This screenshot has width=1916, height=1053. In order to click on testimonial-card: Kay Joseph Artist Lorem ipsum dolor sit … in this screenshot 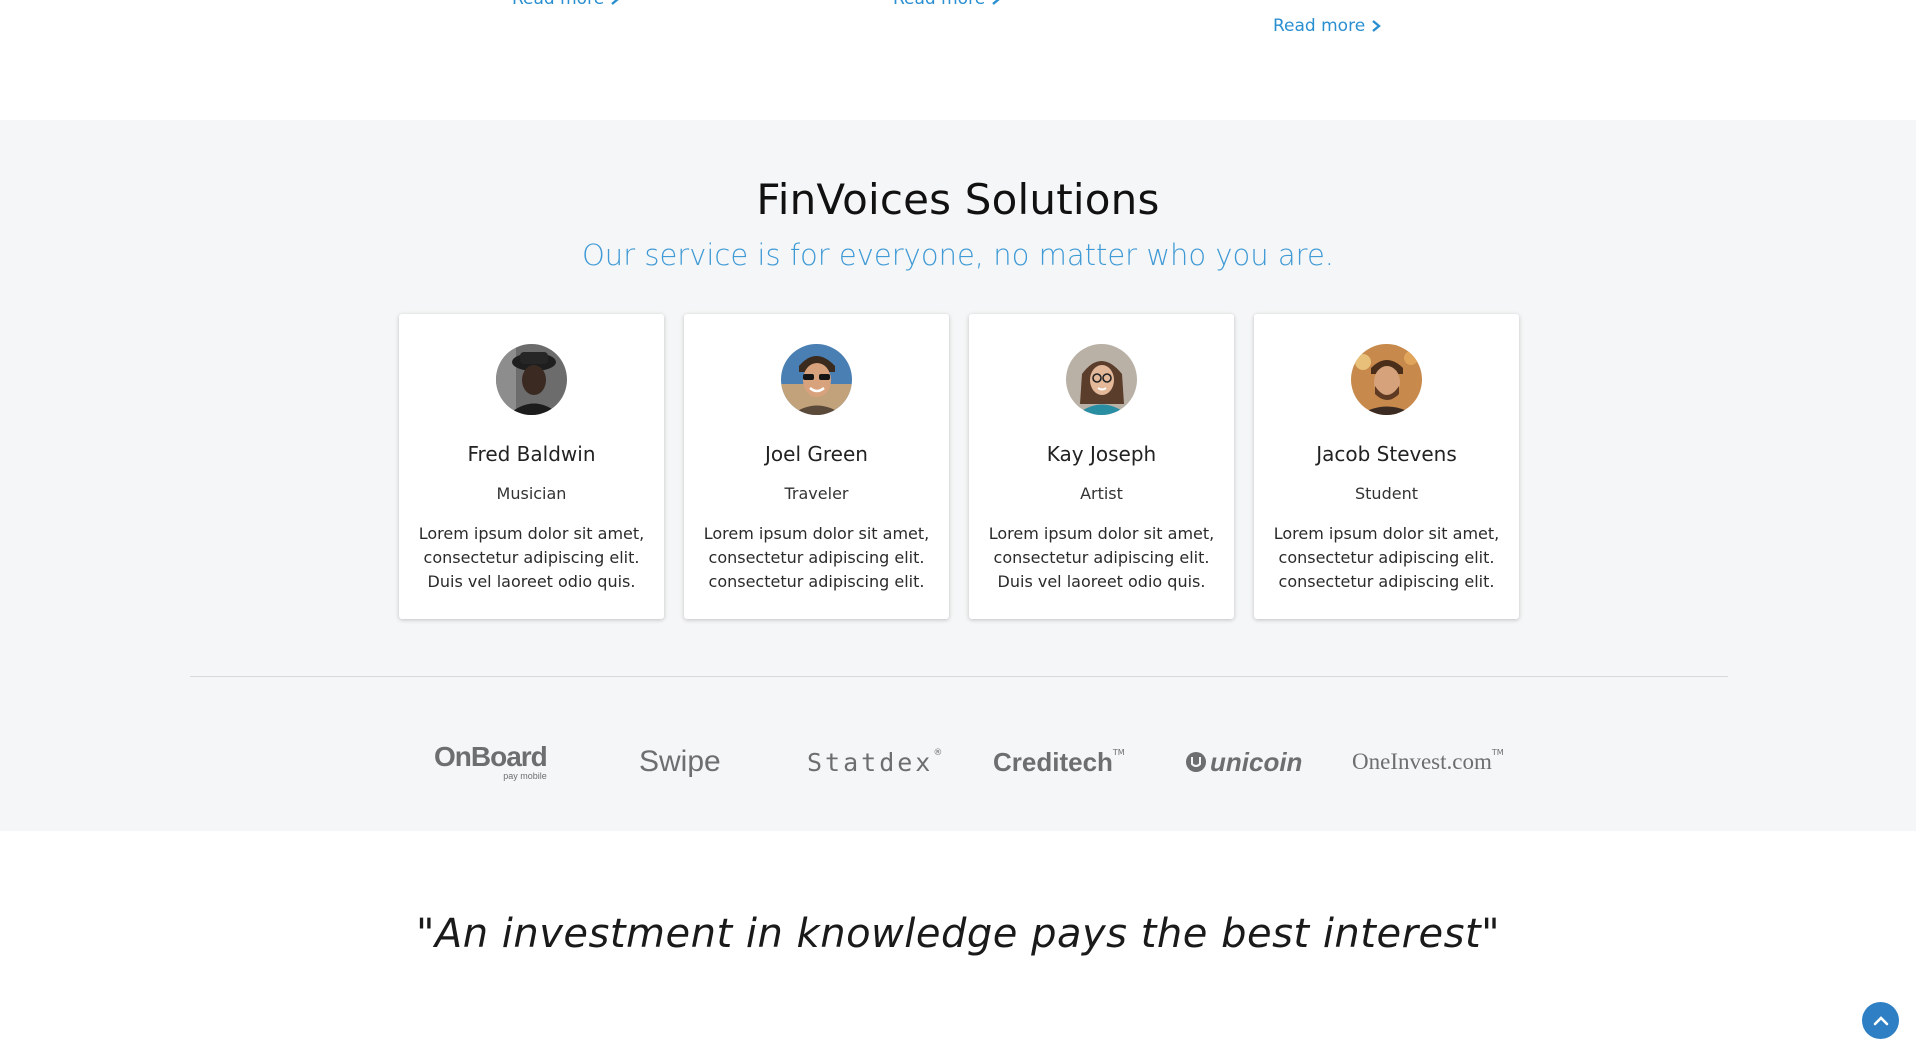, I will do `click(1101, 466)`.